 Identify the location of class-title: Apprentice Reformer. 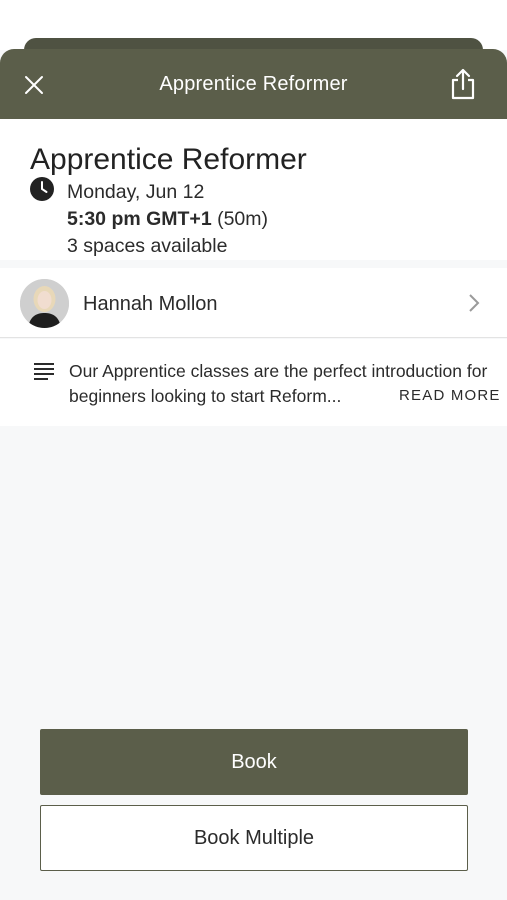
(168, 159).